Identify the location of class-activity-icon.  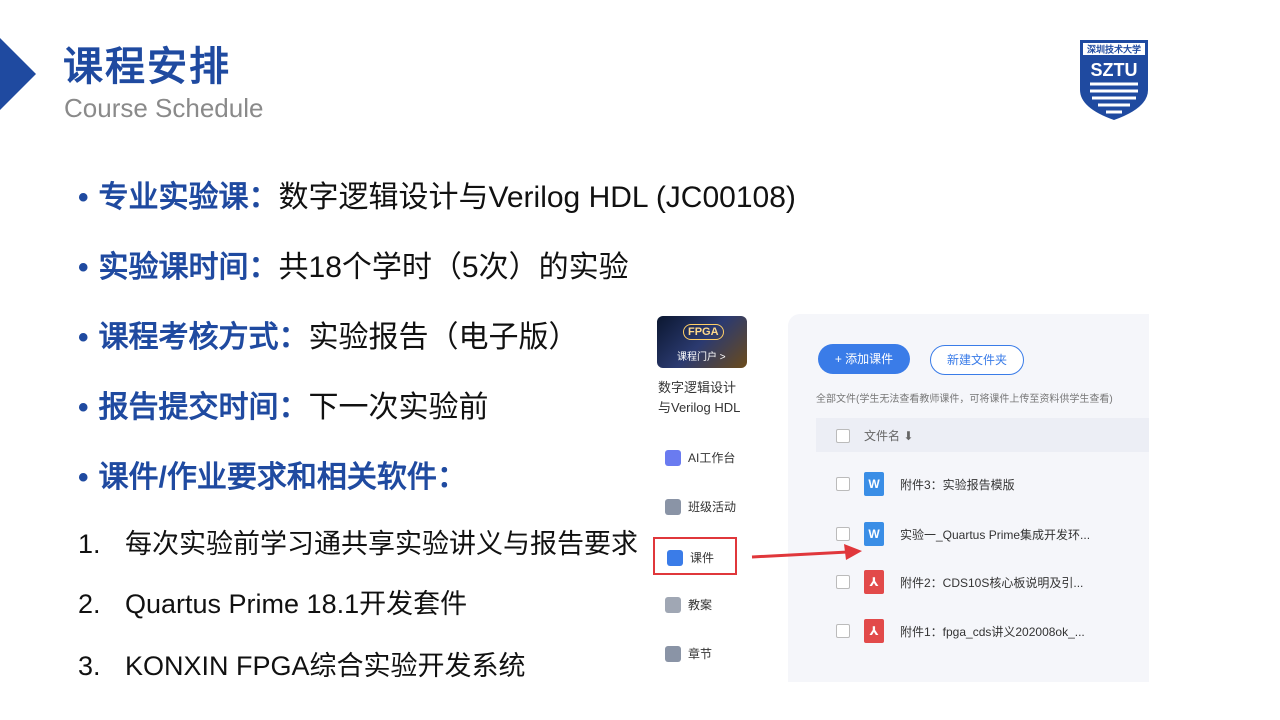
(673, 507).